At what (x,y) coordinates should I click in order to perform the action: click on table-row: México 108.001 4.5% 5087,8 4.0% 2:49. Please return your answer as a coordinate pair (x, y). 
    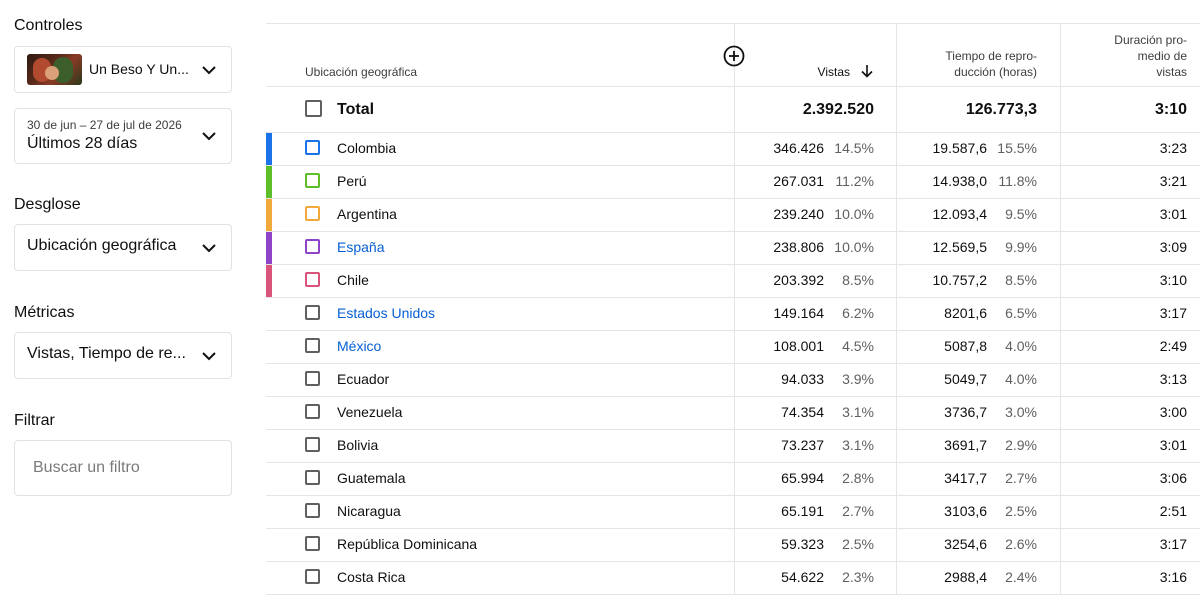
    Looking at the image, I should click on (733, 347).